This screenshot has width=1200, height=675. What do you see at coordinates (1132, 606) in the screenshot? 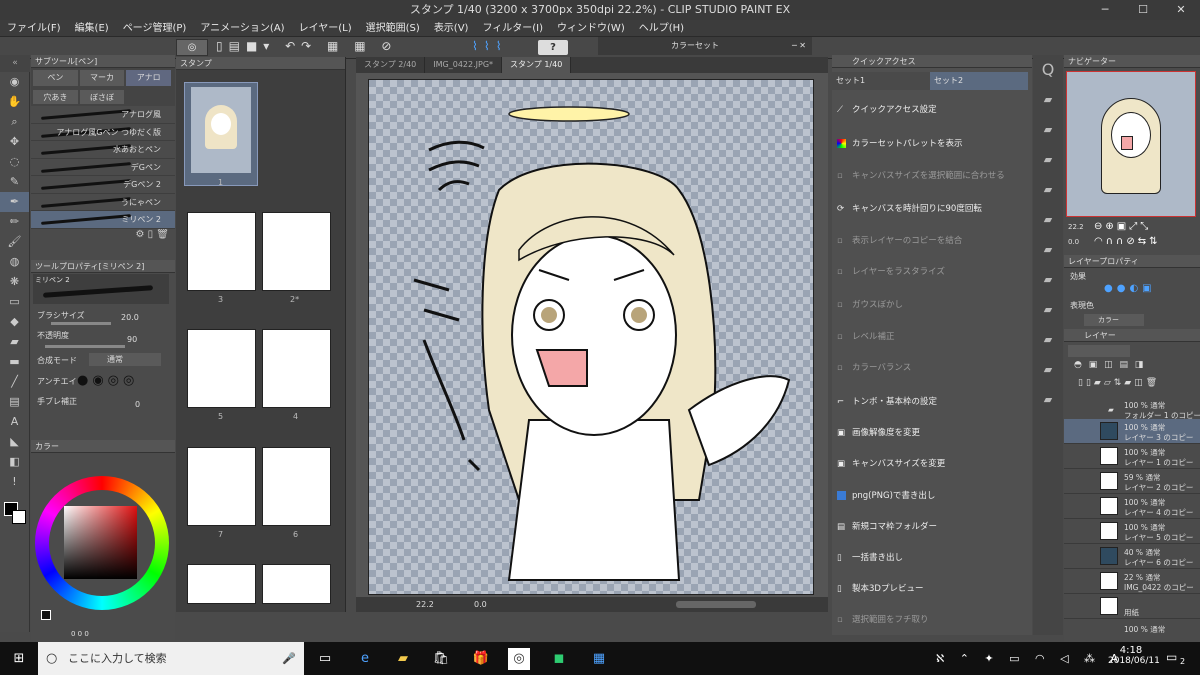
I see `layer-row: 用紙` at bounding box center [1132, 606].